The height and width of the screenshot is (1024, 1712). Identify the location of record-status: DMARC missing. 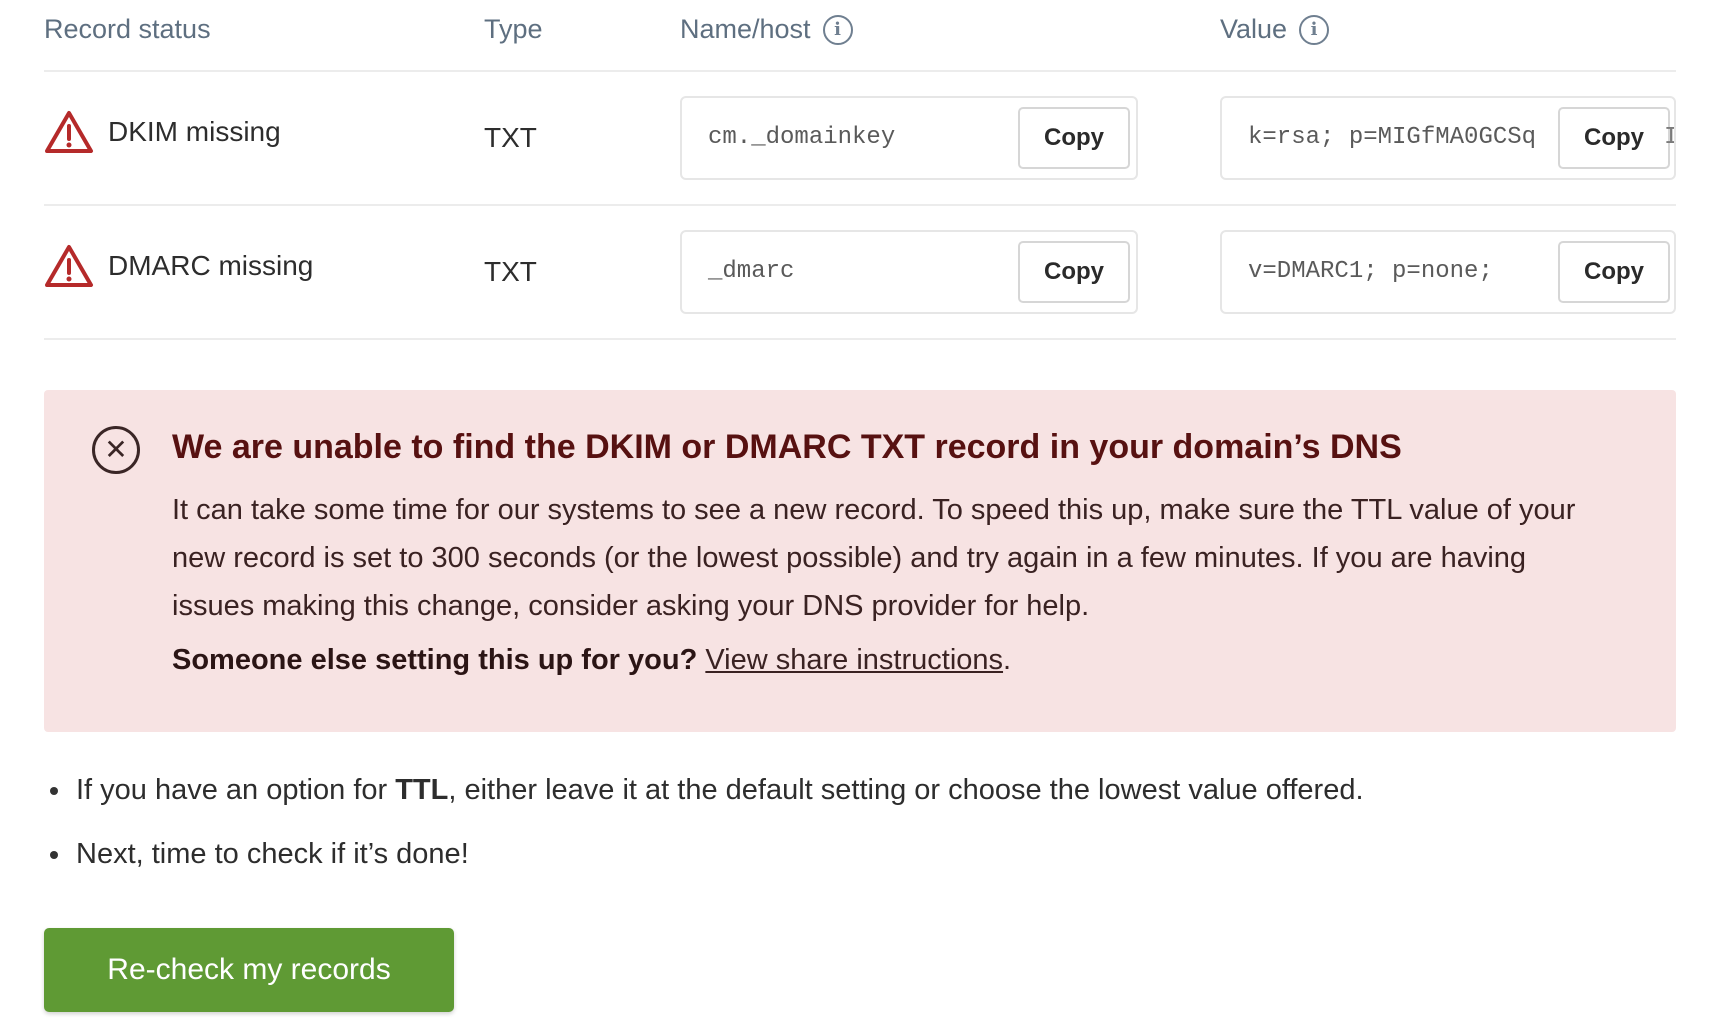
(178, 266).